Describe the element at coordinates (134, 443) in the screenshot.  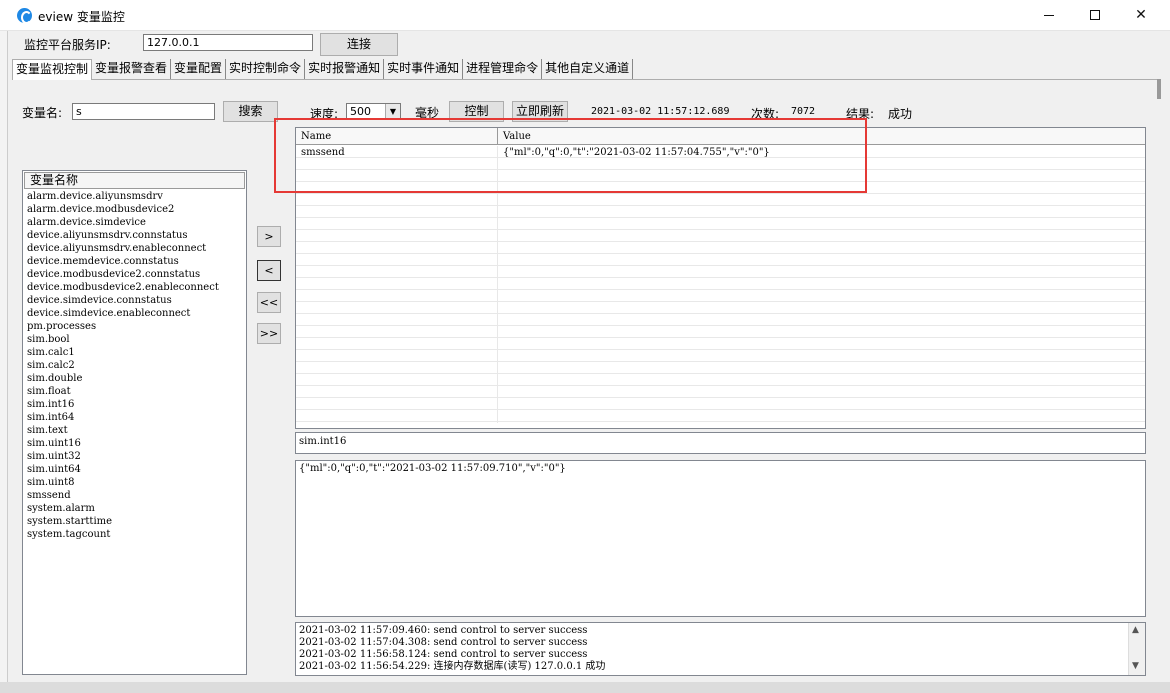
I see `variable-list-item: sim.uint16` at that location.